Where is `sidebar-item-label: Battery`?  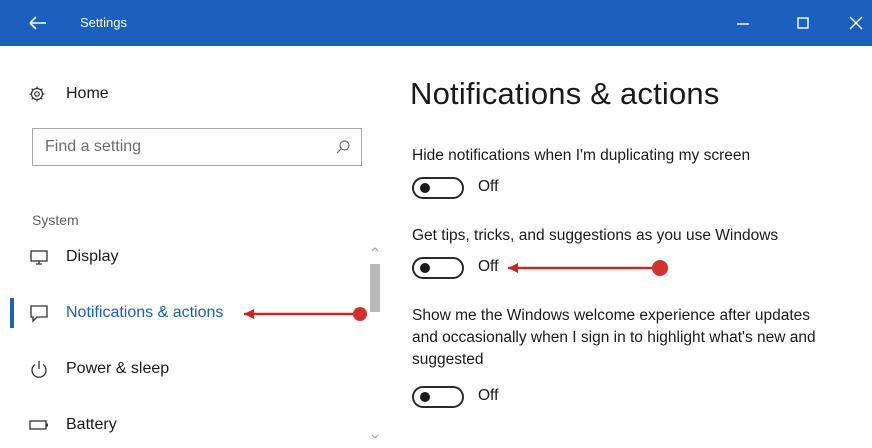 sidebar-item-label: Battery is located at coordinates (91, 424).